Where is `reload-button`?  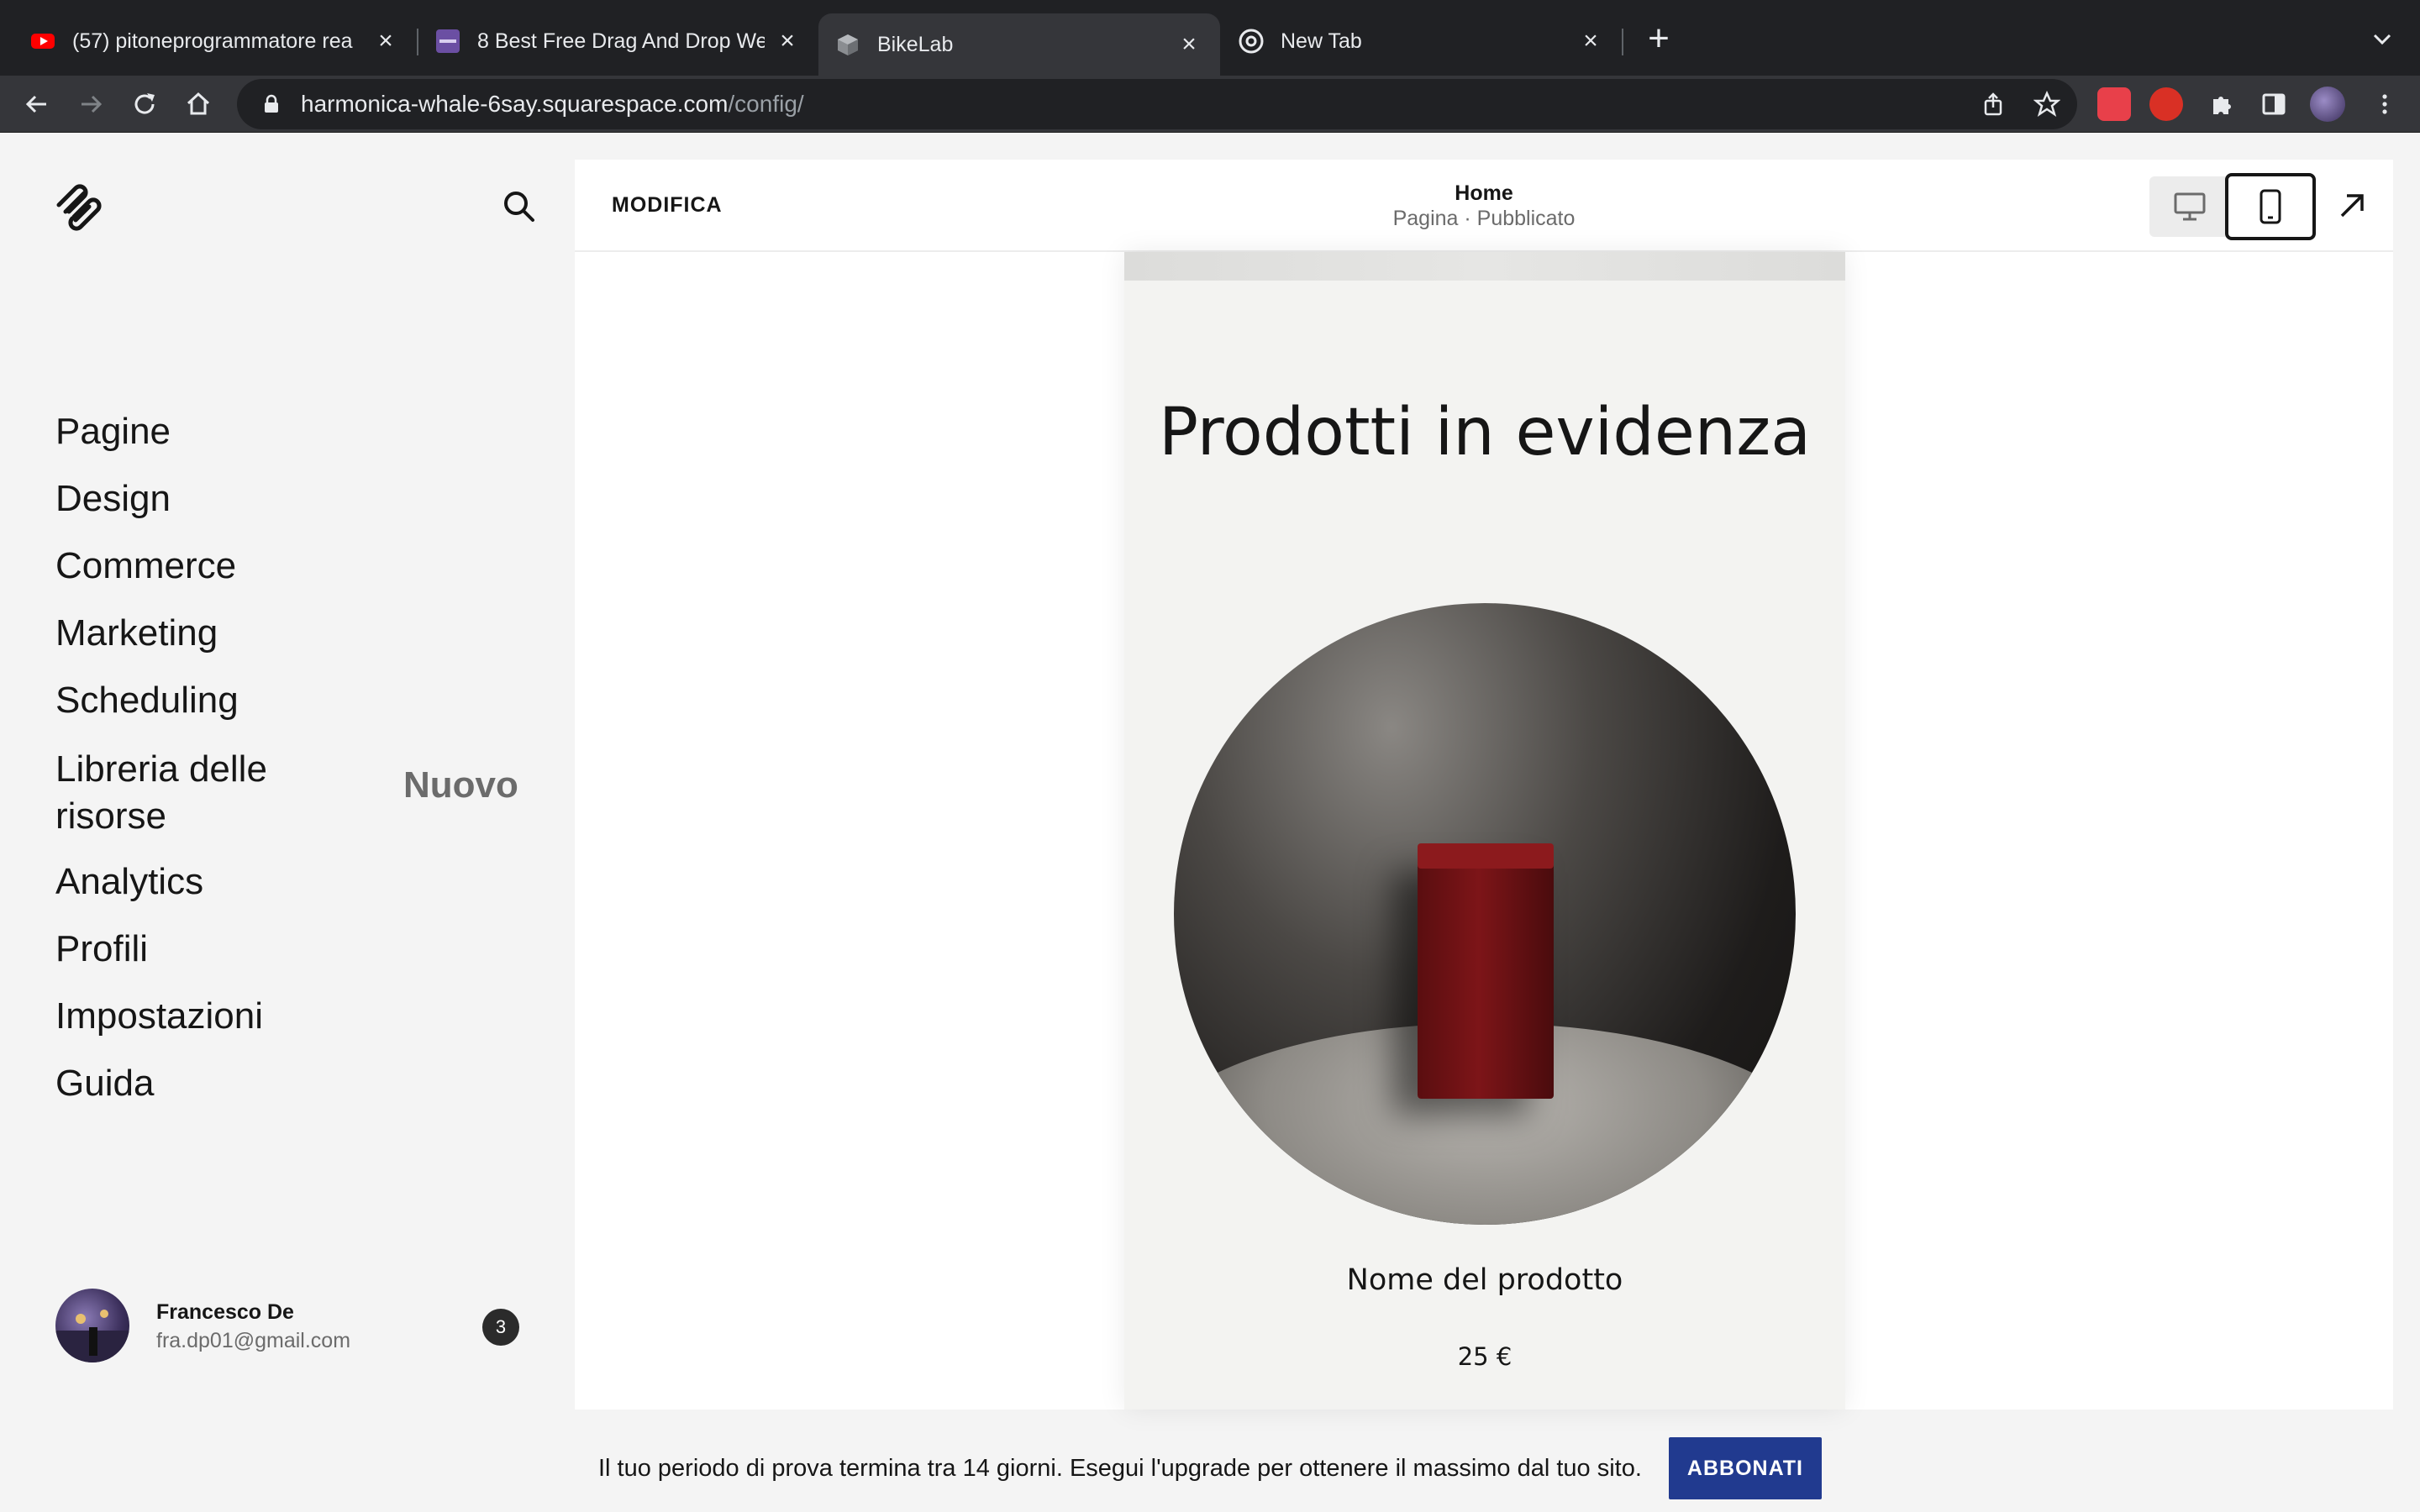
reload-button is located at coordinates (144, 104).